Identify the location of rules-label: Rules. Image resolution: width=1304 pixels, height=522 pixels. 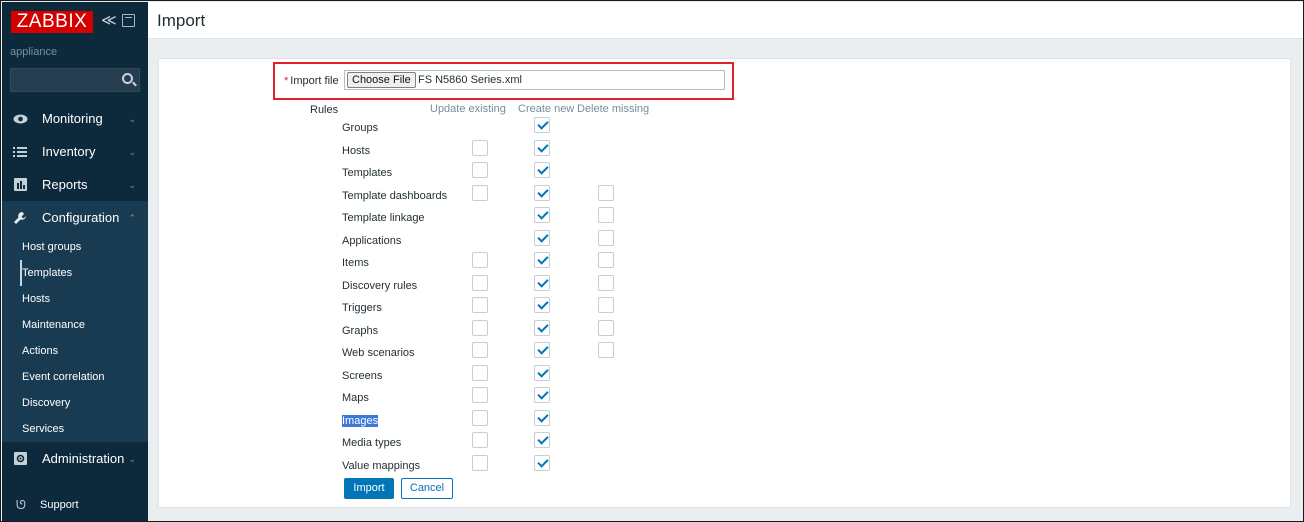
(324, 110).